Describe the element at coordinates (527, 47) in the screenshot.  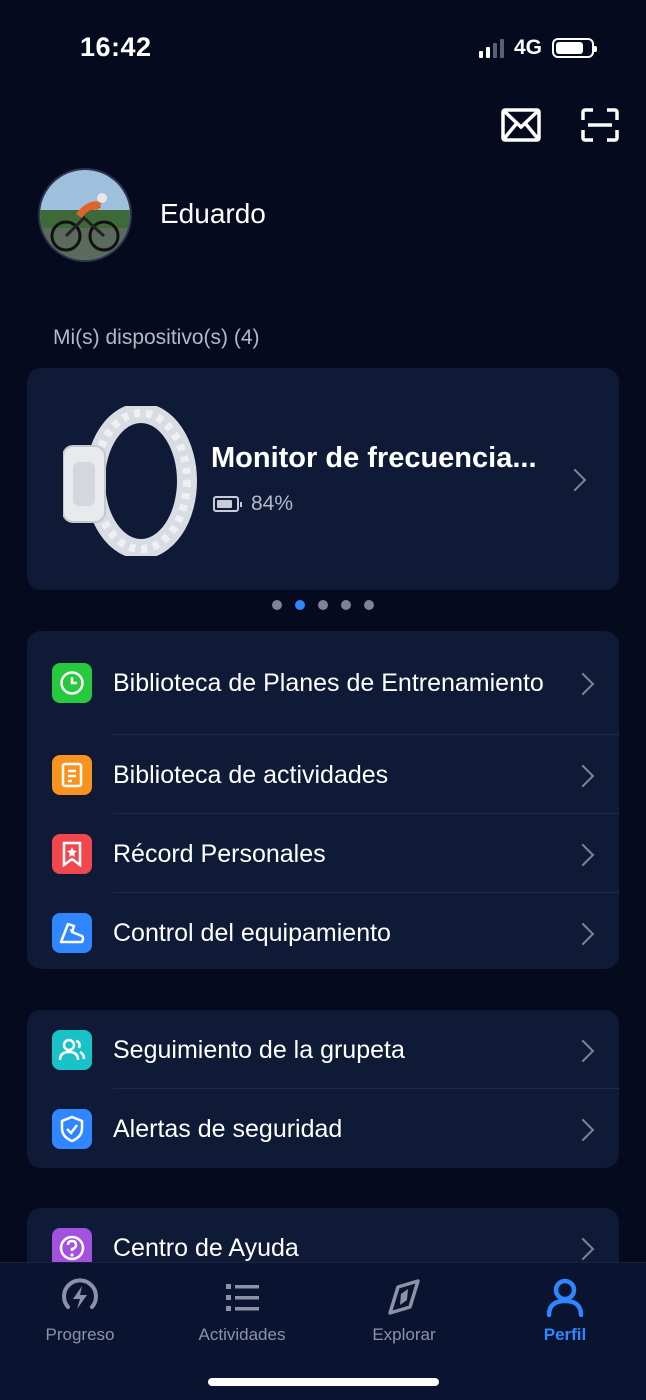
I see `network-type: 4G` at that location.